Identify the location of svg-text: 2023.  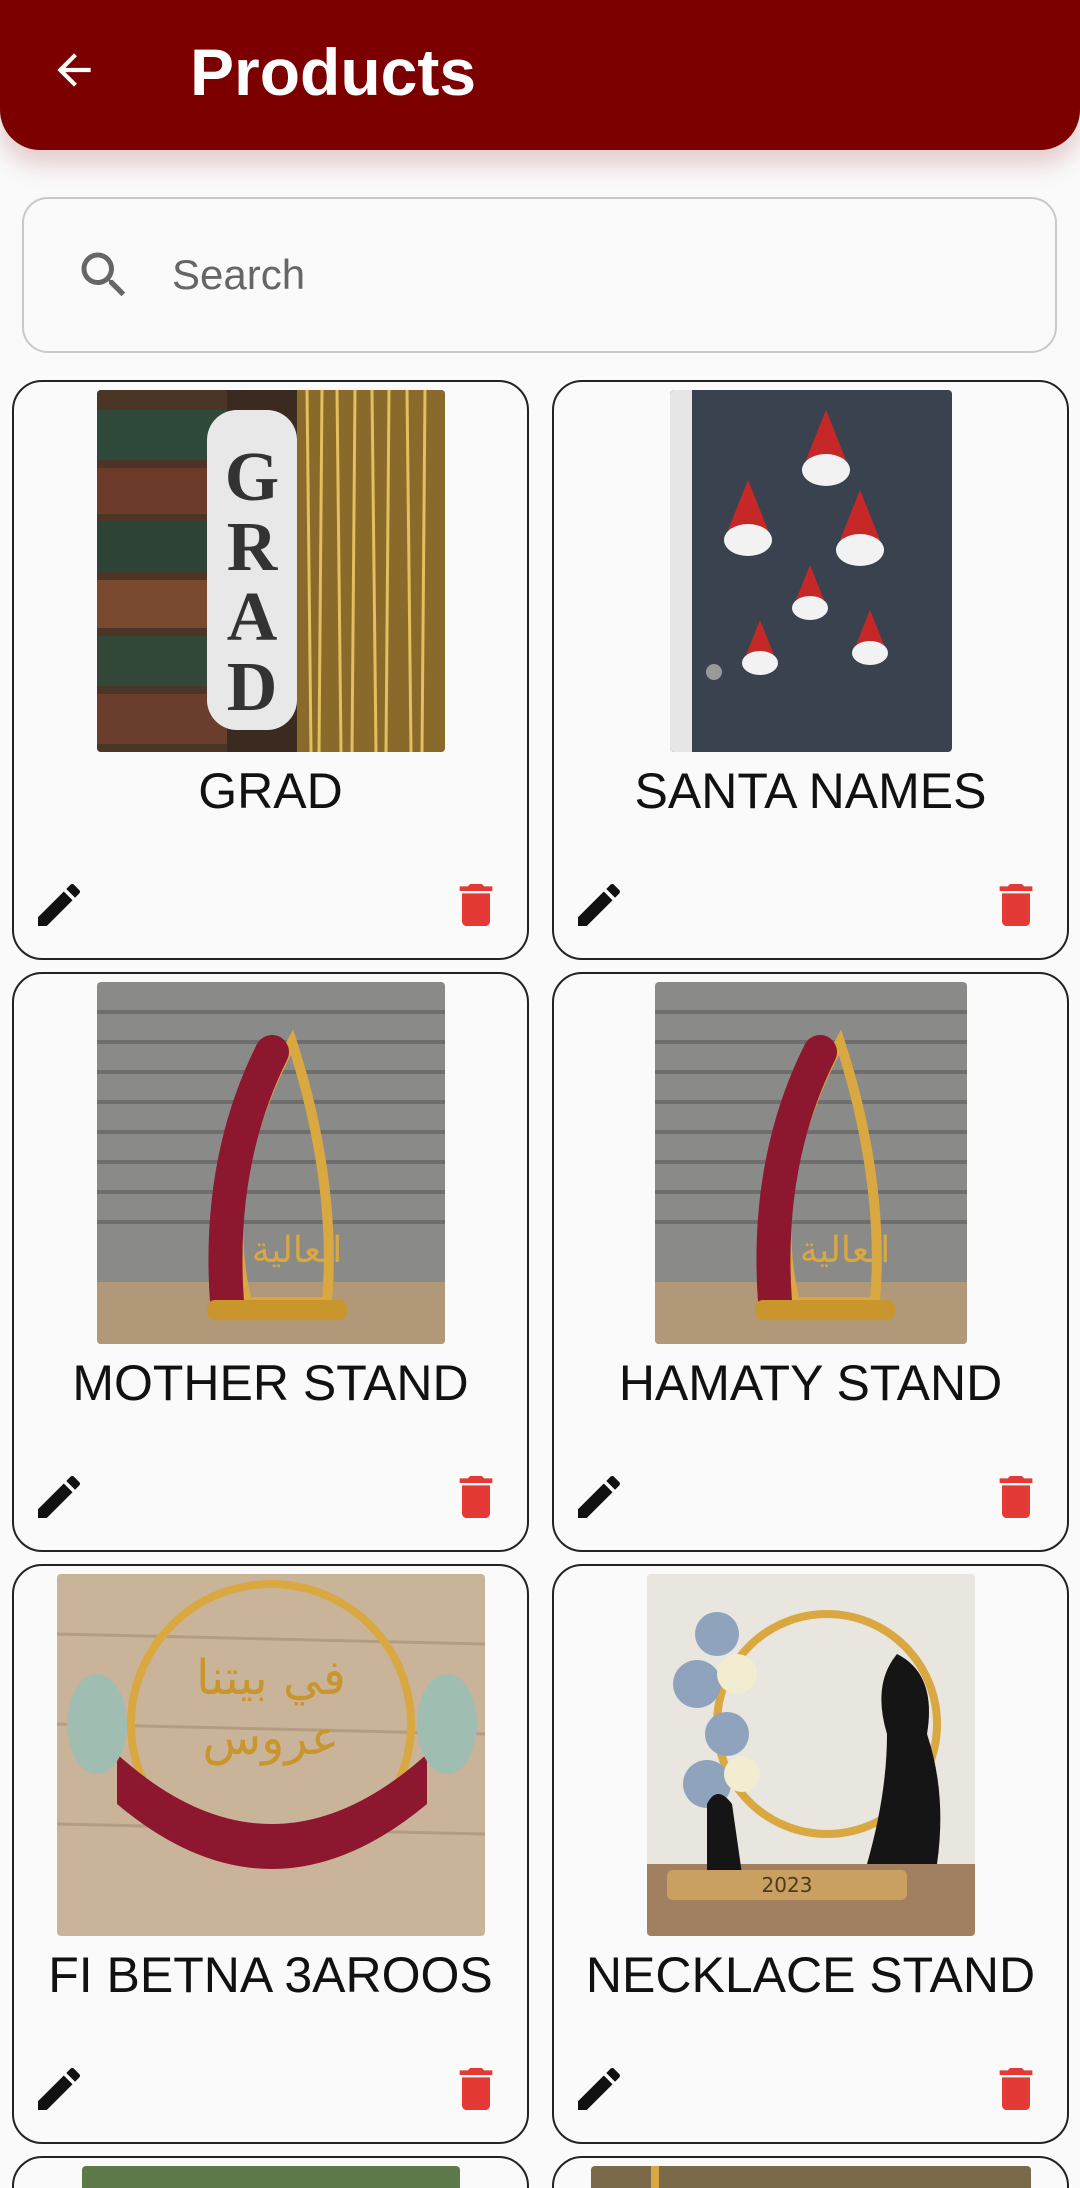
(786, 1885).